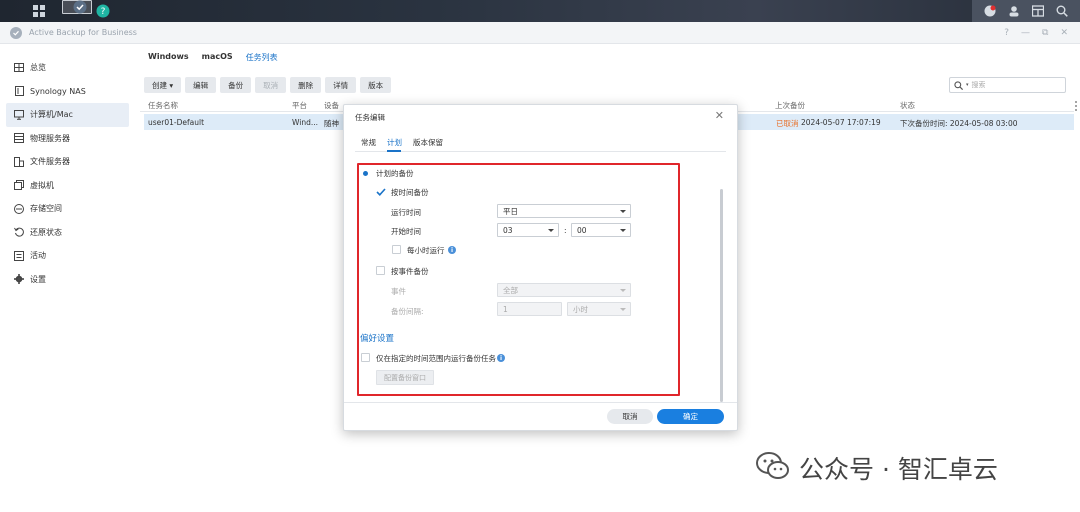 This screenshot has height=512, width=1080. What do you see at coordinates (262, 57) in the screenshot?
I see `tab-task-list: 任务列表` at bounding box center [262, 57].